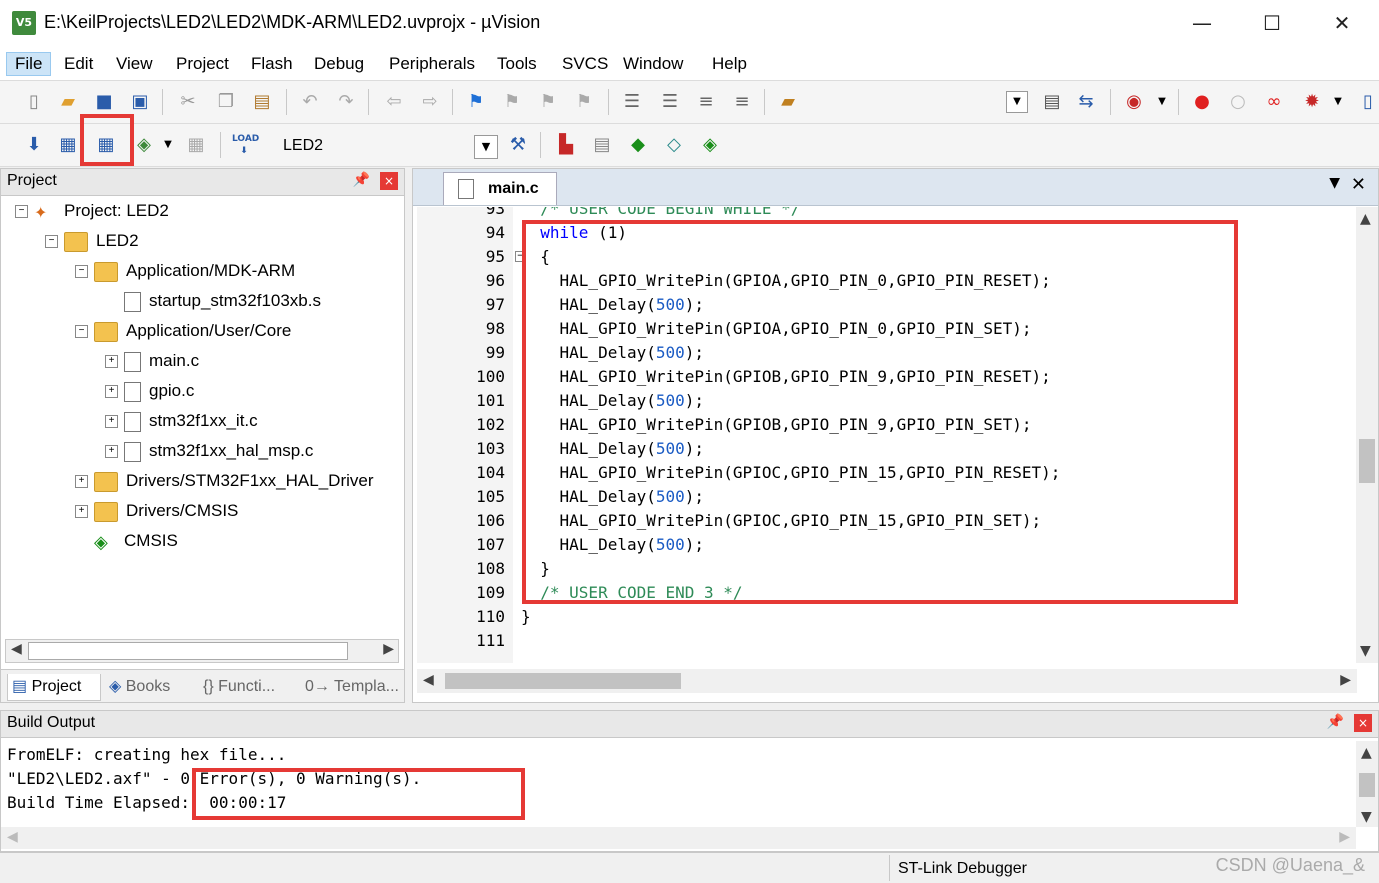 The width and height of the screenshot is (1379, 883). What do you see at coordinates (346, 102) in the screenshot?
I see `redo-icon: ↷` at bounding box center [346, 102].